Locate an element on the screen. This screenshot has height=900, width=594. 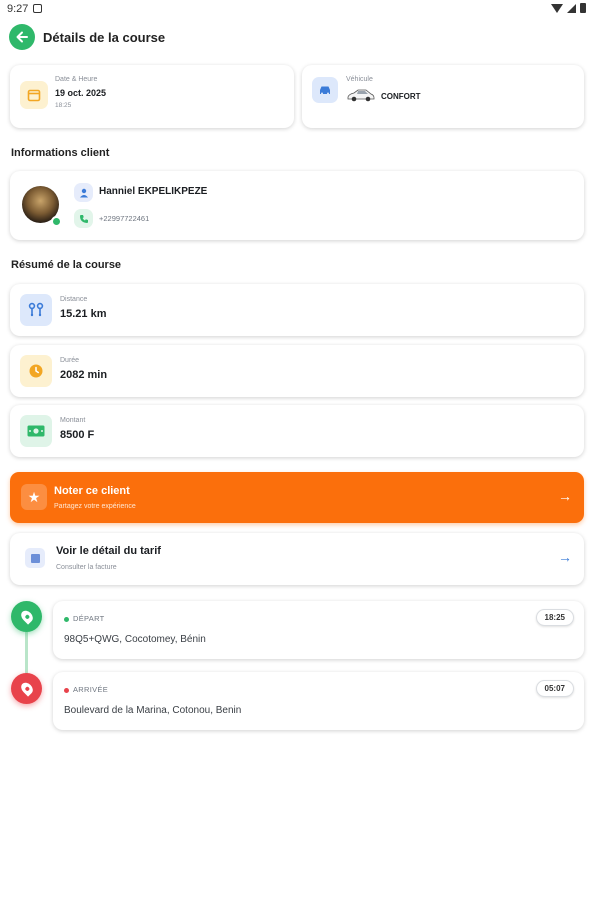
departure-time: 18:25 is located at coordinates (554, 617).